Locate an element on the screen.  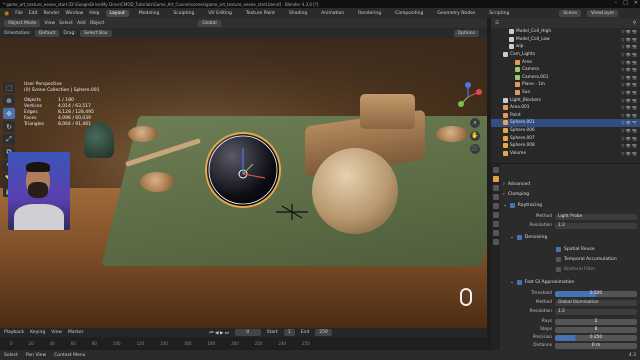
workspace-tab-uv-editing: UV Editing is located at coordinates (219, 13).